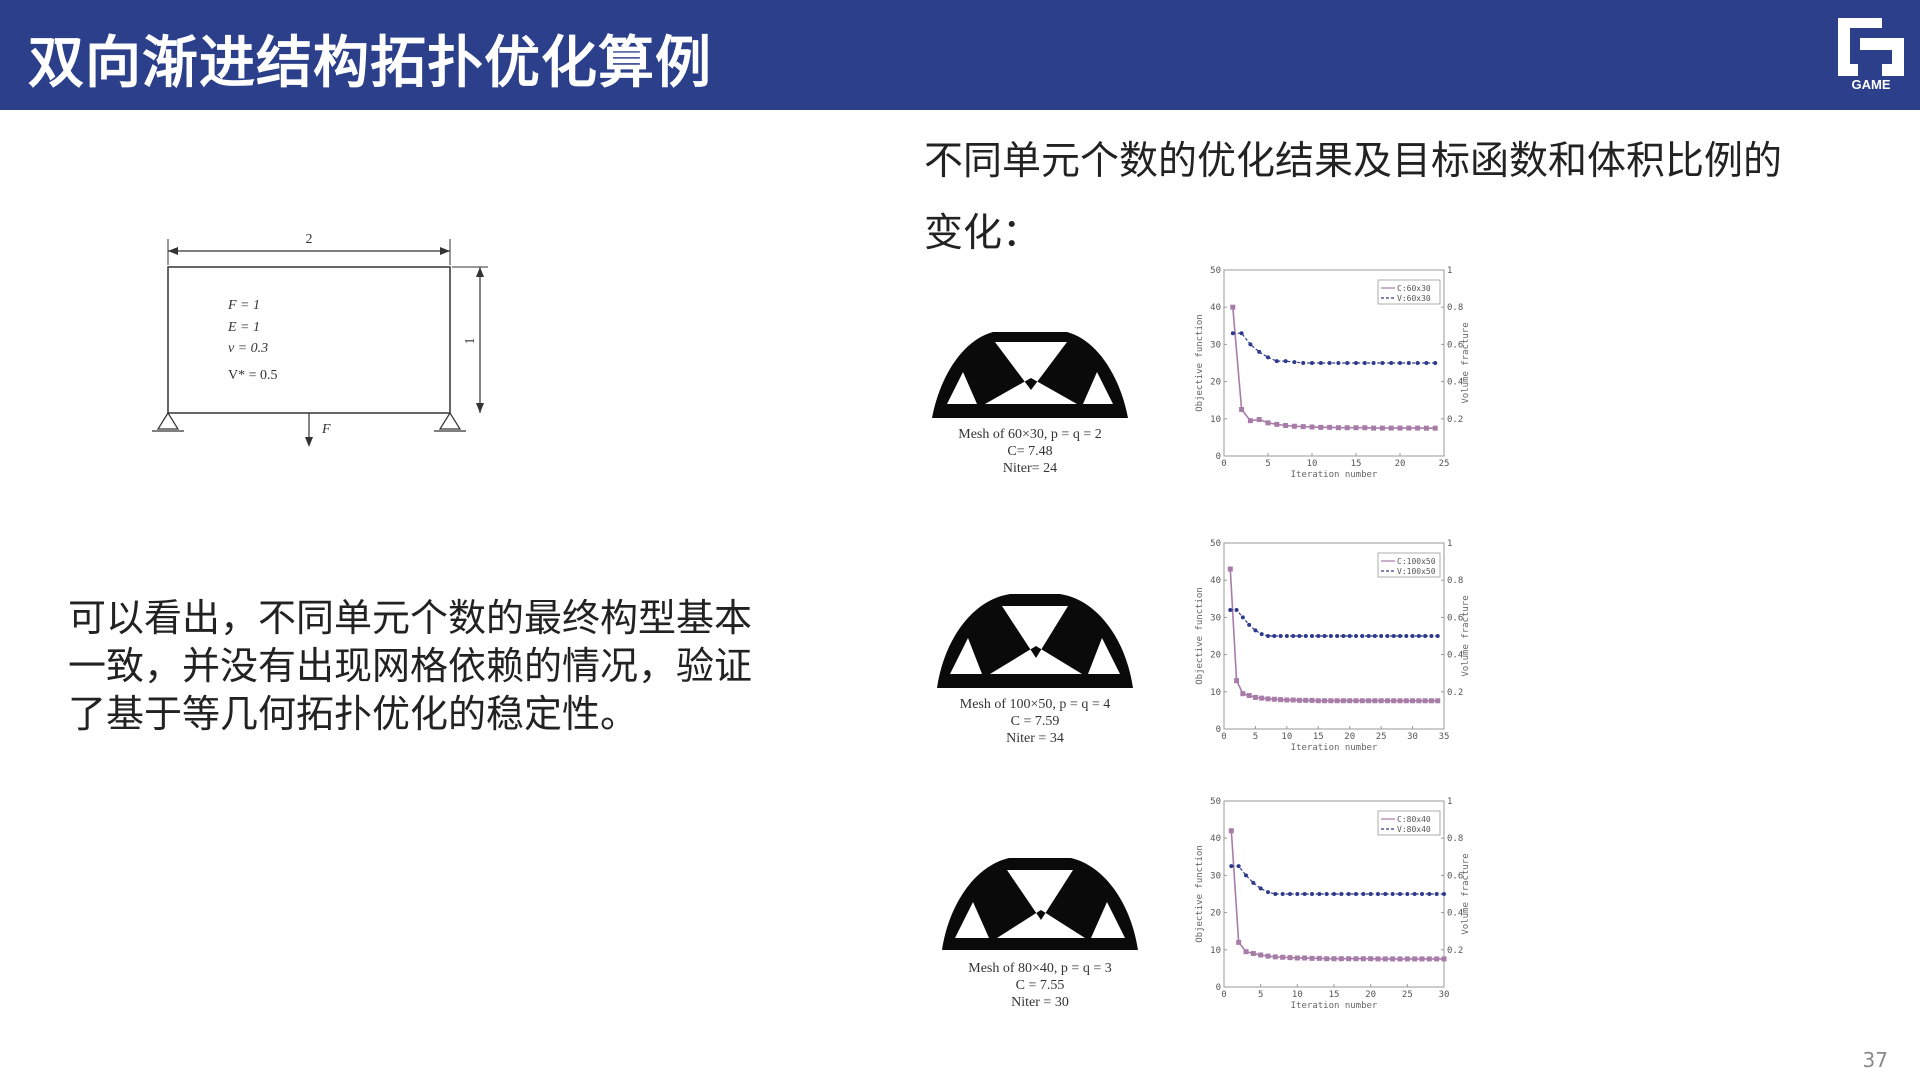  What do you see at coordinates (1381, 737) in the screenshot?
I see `x-tick-label: 25` at bounding box center [1381, 737].